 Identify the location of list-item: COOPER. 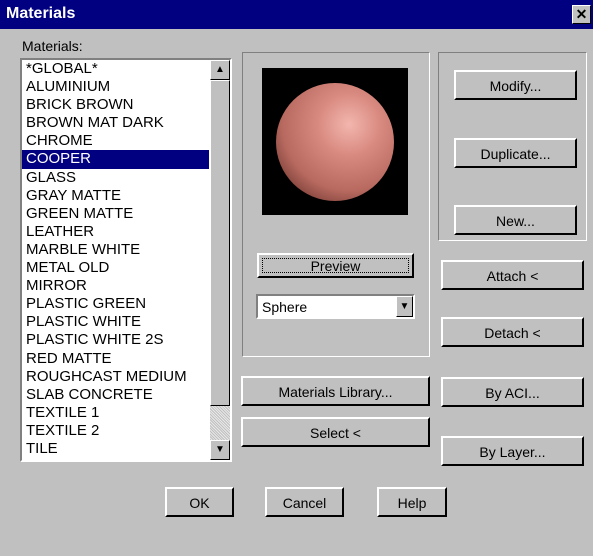
(115, 159).